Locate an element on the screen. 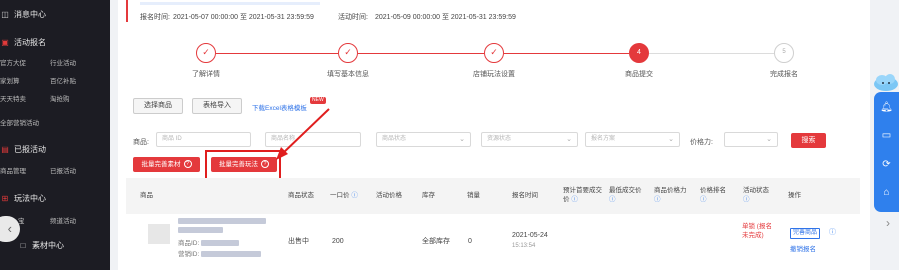  step-number-current: 4 is located at coordinates (639, 53).